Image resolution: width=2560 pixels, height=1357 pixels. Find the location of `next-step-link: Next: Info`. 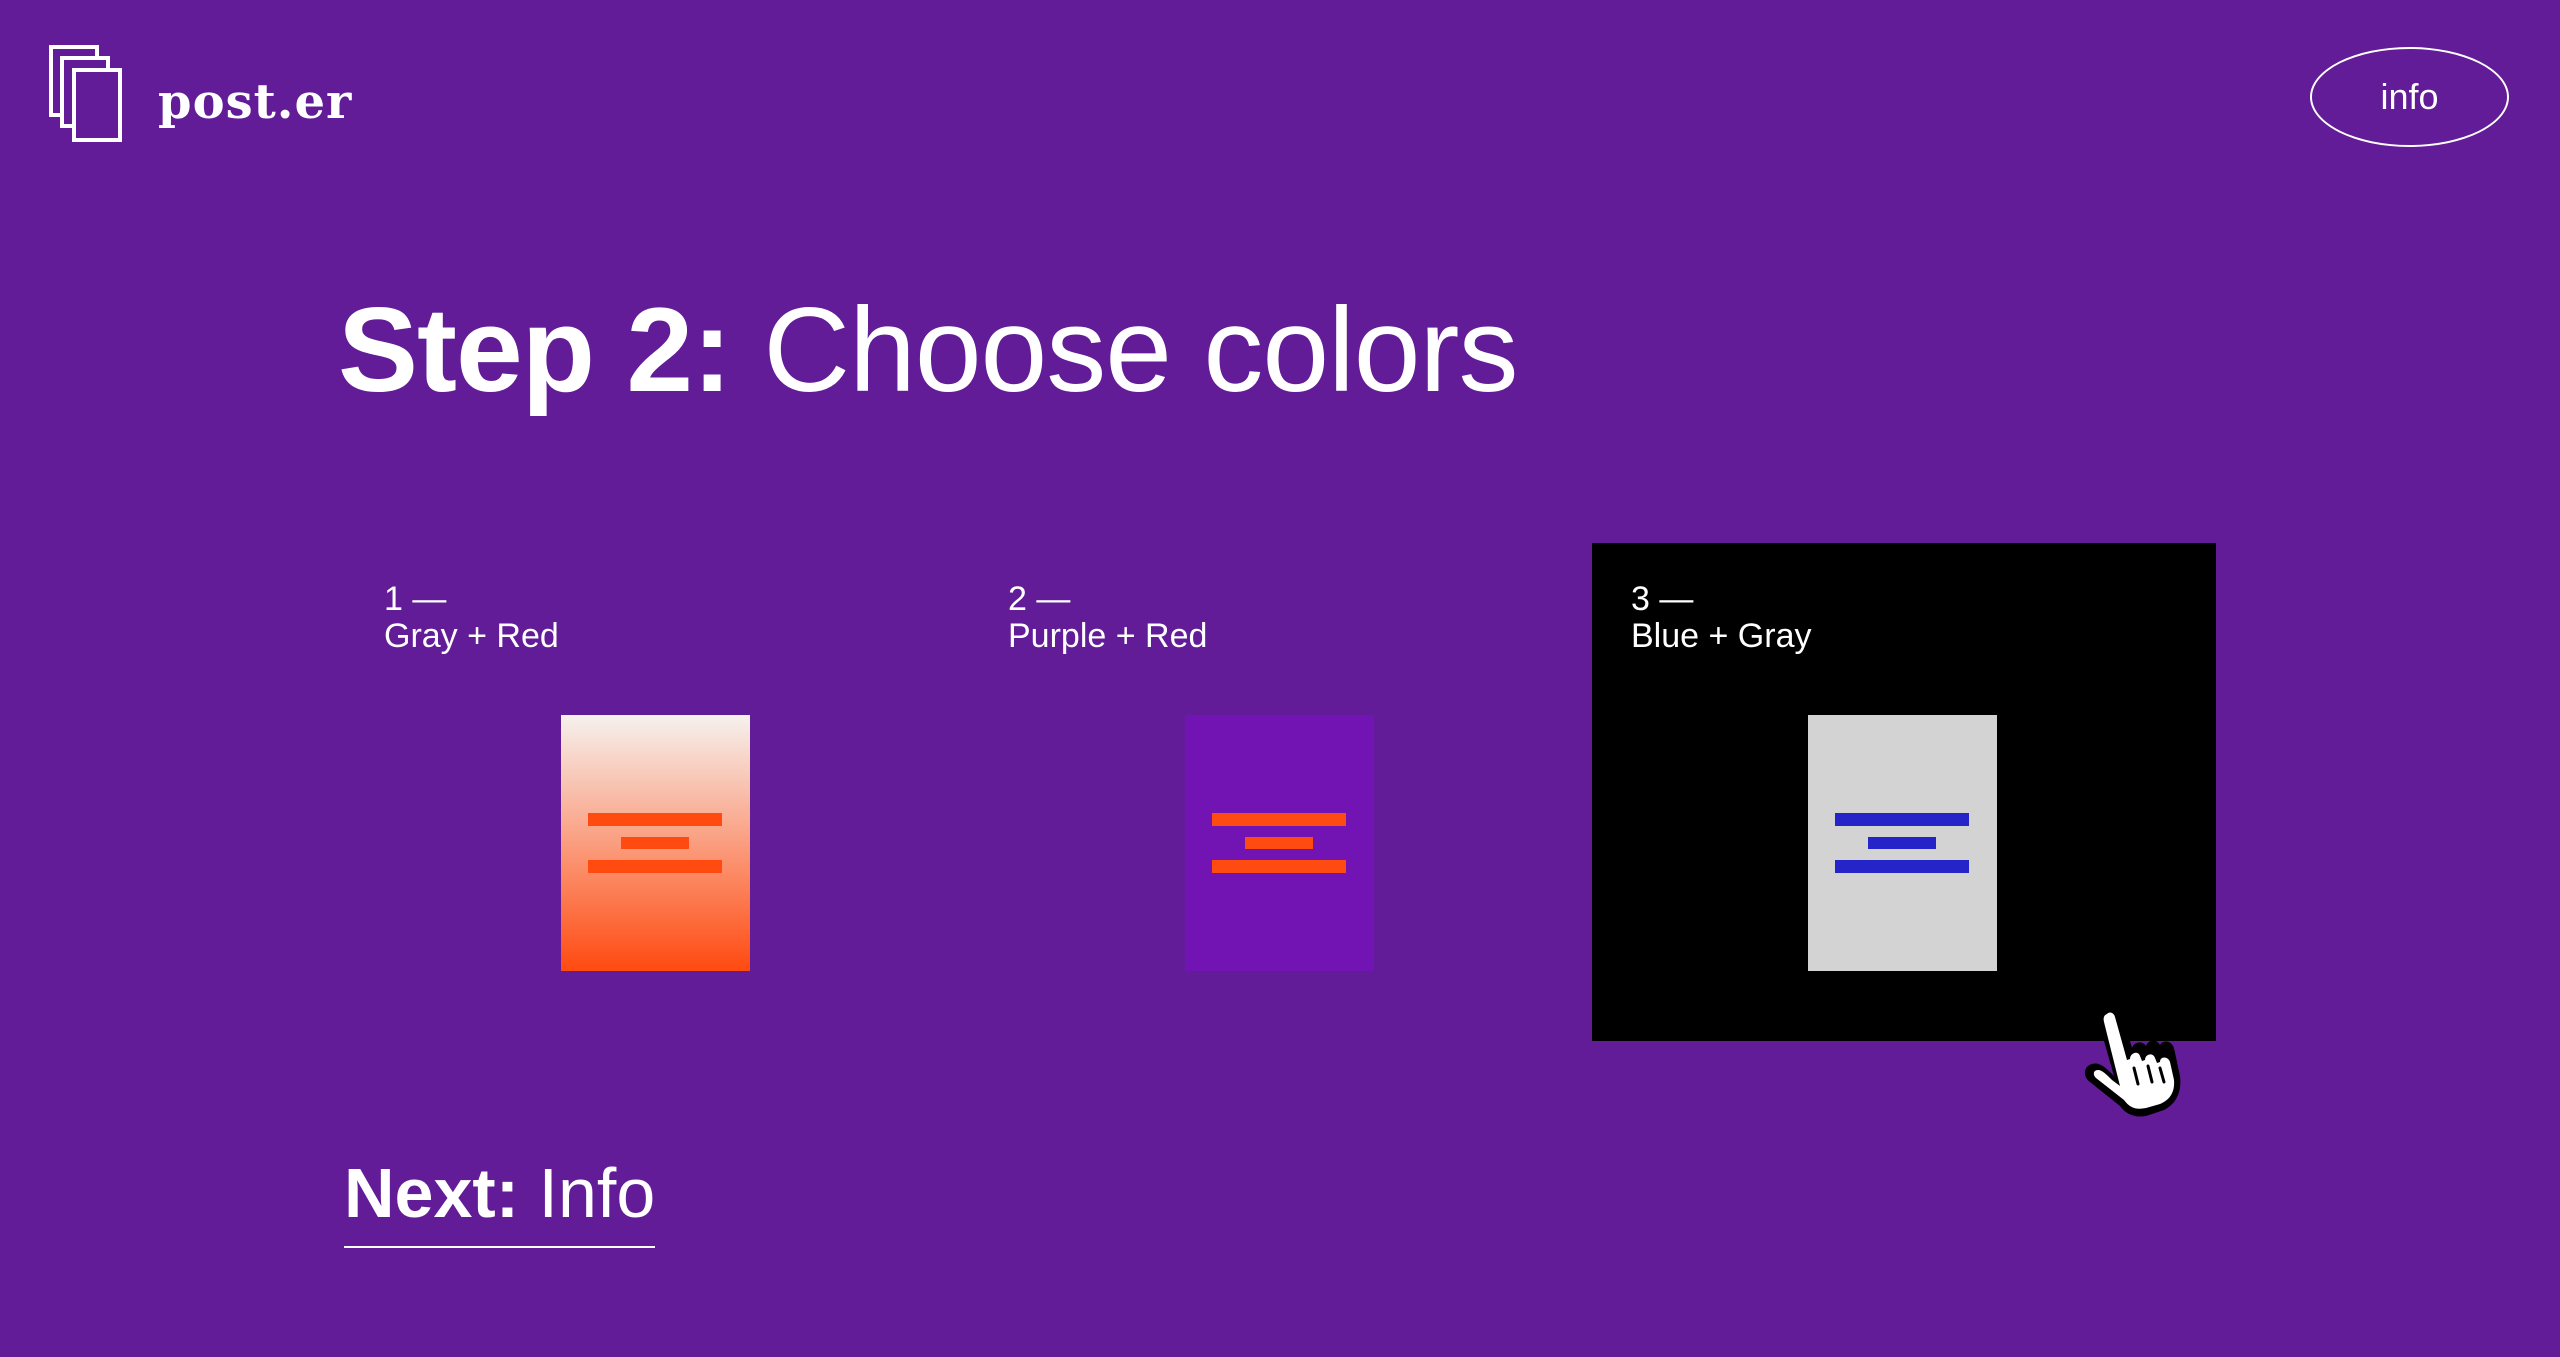

next-step-link: Next: Info is located at coordinates (500, 1200).